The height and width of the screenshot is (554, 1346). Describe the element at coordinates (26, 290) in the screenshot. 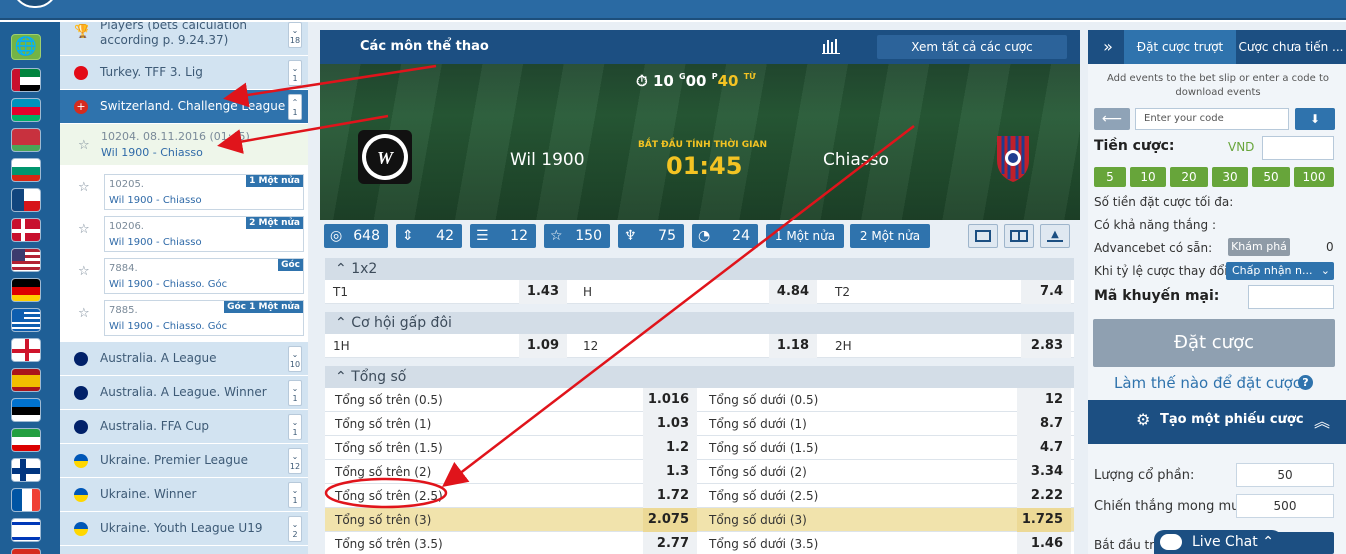

I see `germany-flag-icon` at that location.